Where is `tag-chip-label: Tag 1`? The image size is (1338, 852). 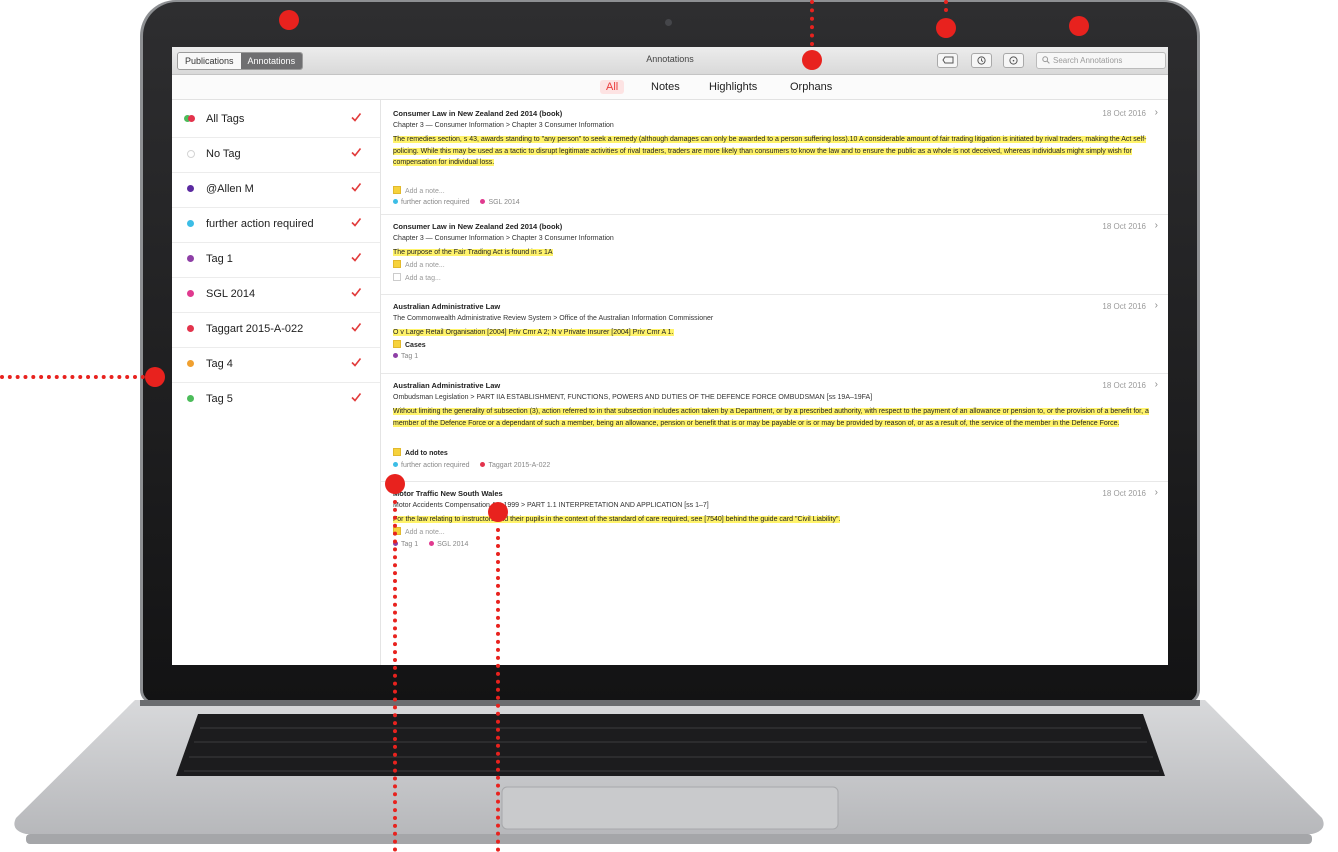 tag-chip-label: Tag 1 is located at coordinates (410, 356).